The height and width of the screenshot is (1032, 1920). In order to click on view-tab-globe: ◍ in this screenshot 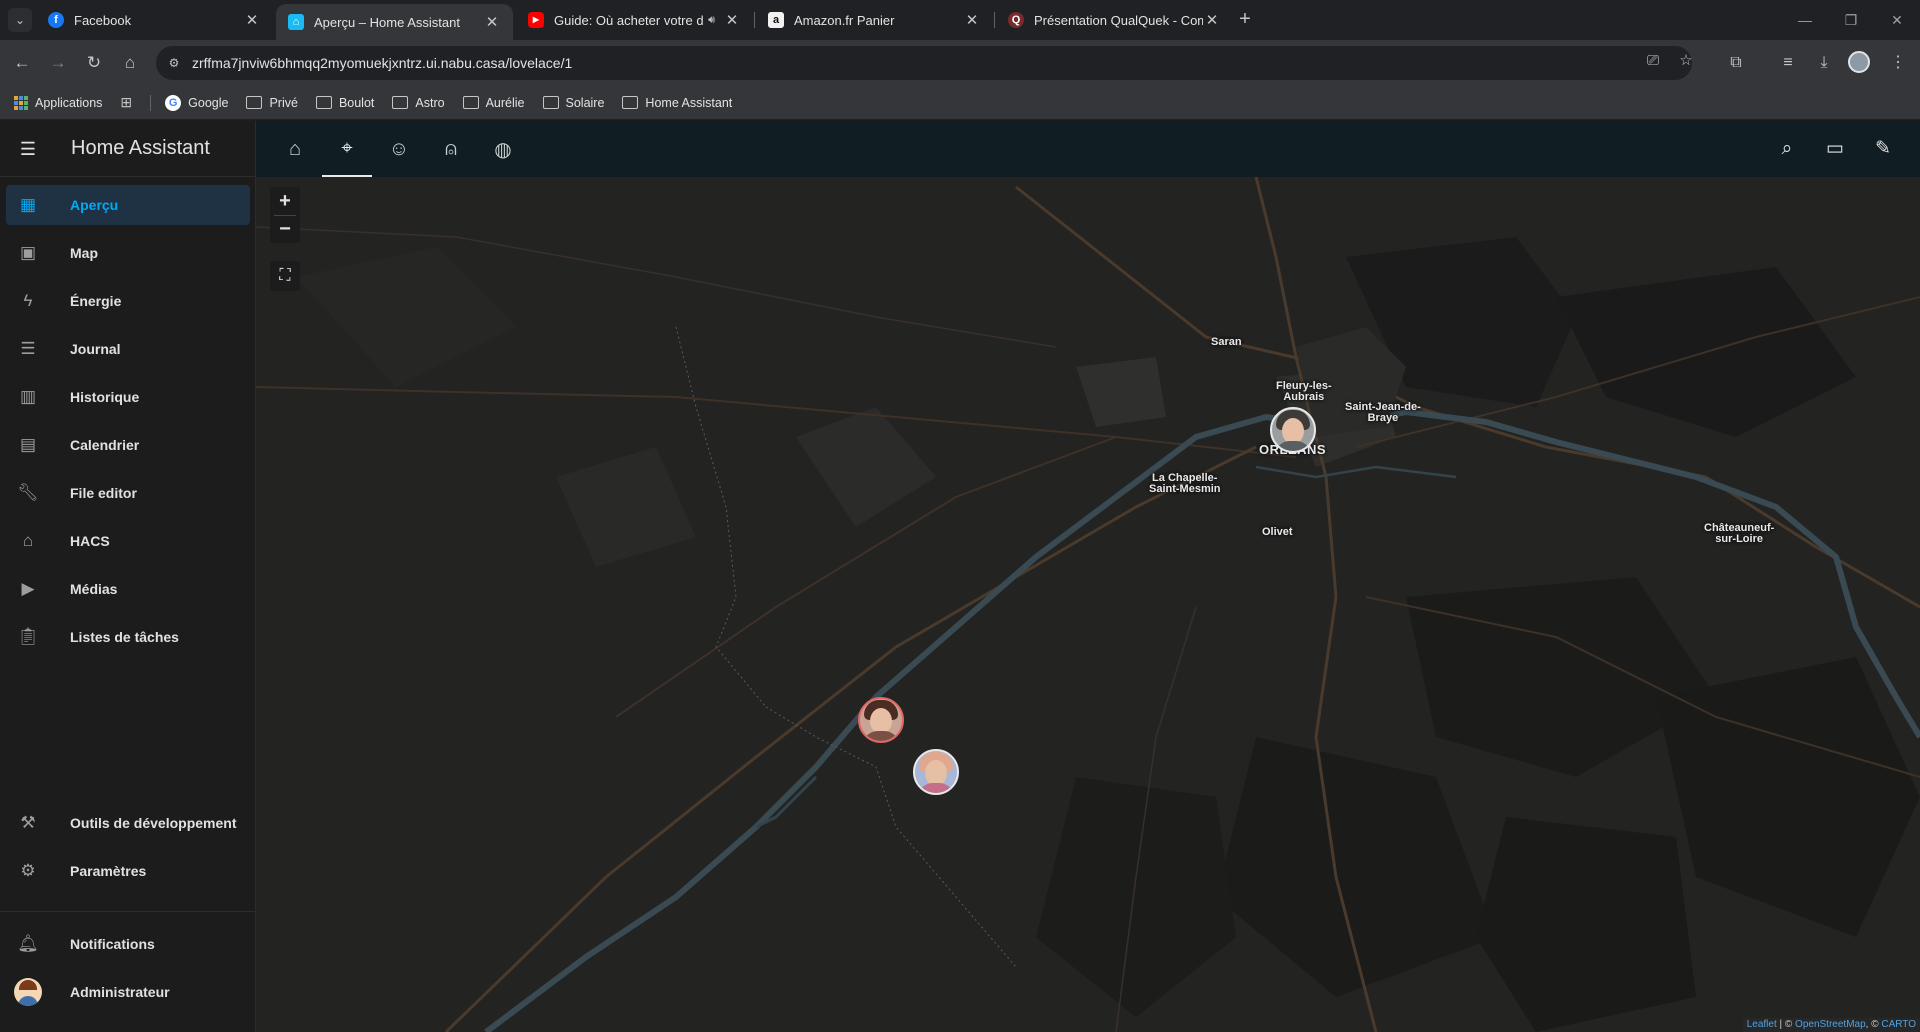, I will do `click(503, 149)`.